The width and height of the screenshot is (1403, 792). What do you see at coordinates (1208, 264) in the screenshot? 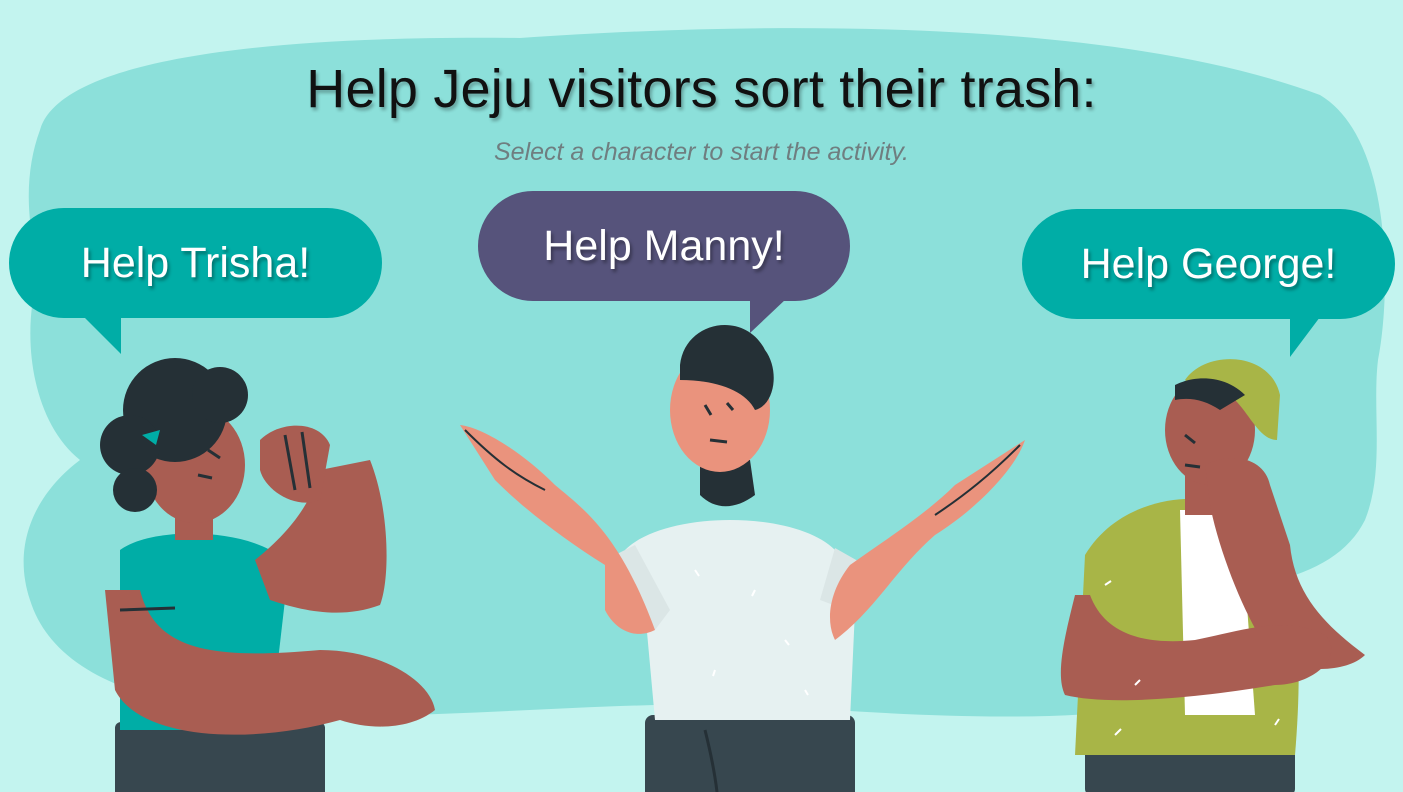
I see `help-george-label: Help George!` at bounding box center [1208, 264].